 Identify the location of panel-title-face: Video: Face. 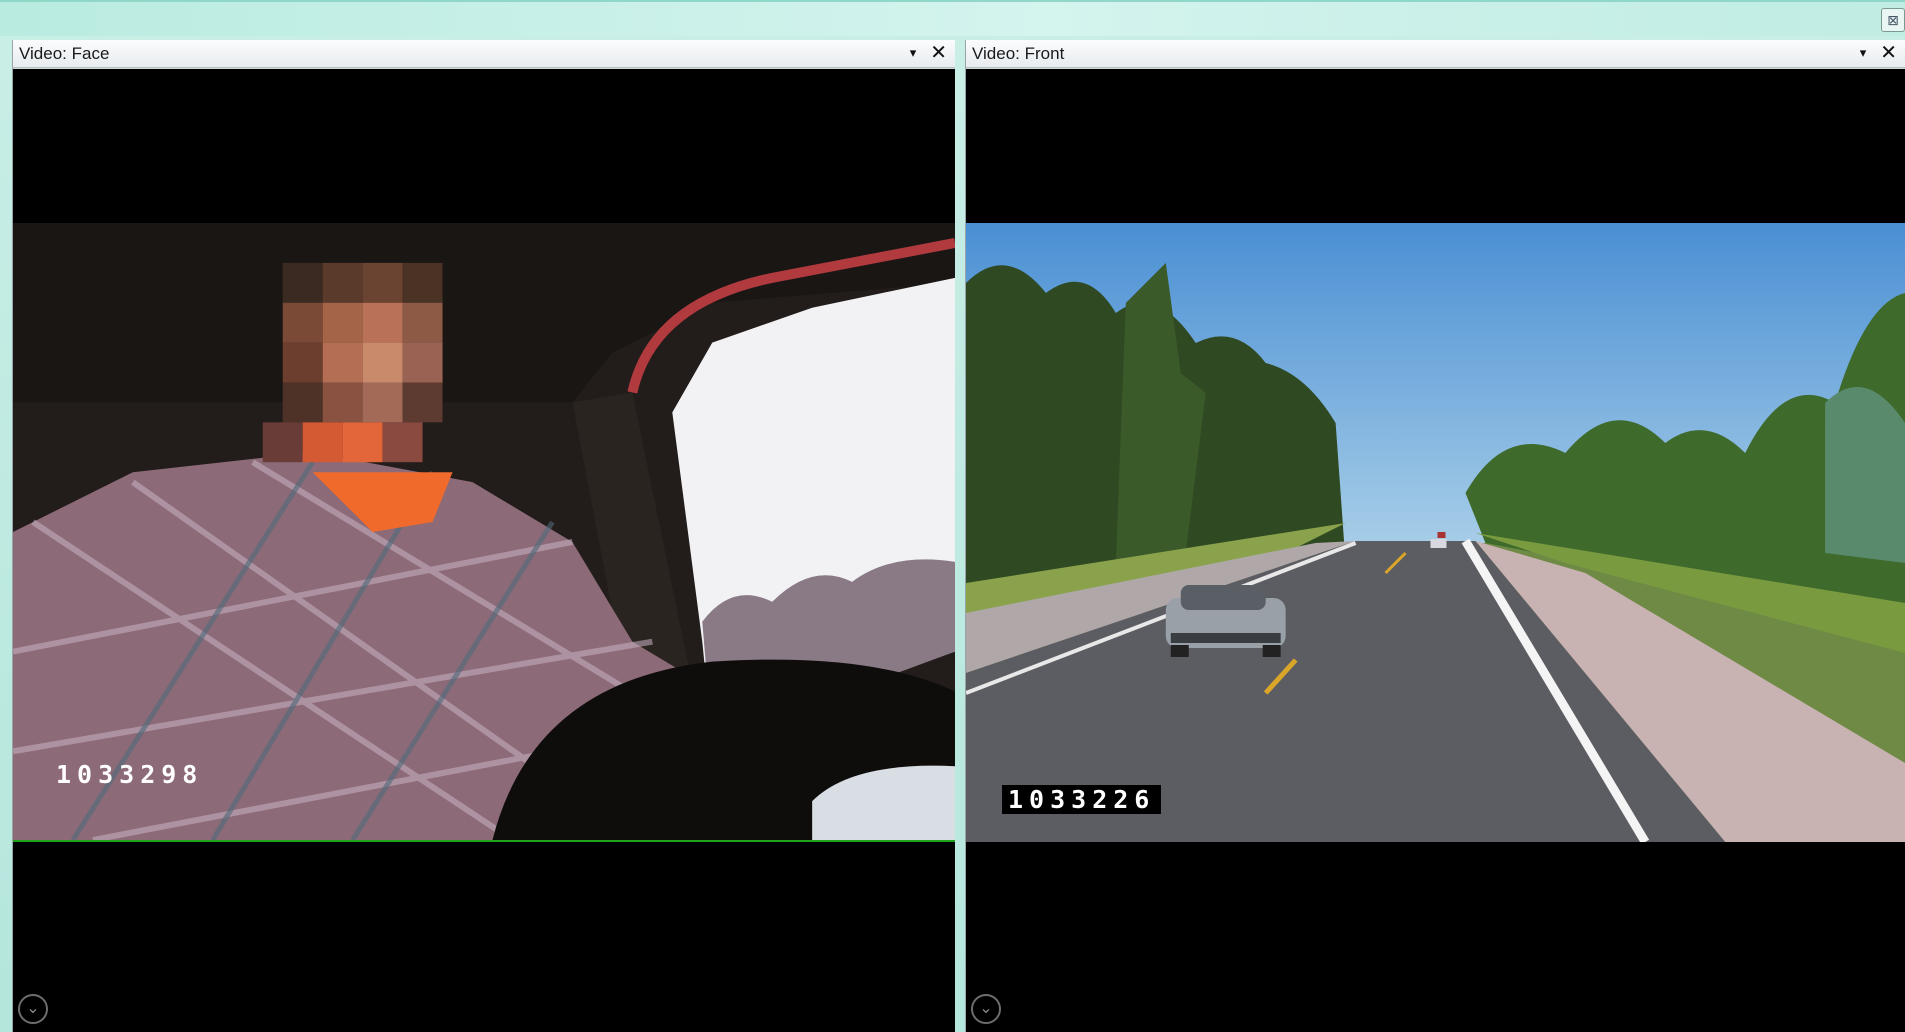
(64, 53).